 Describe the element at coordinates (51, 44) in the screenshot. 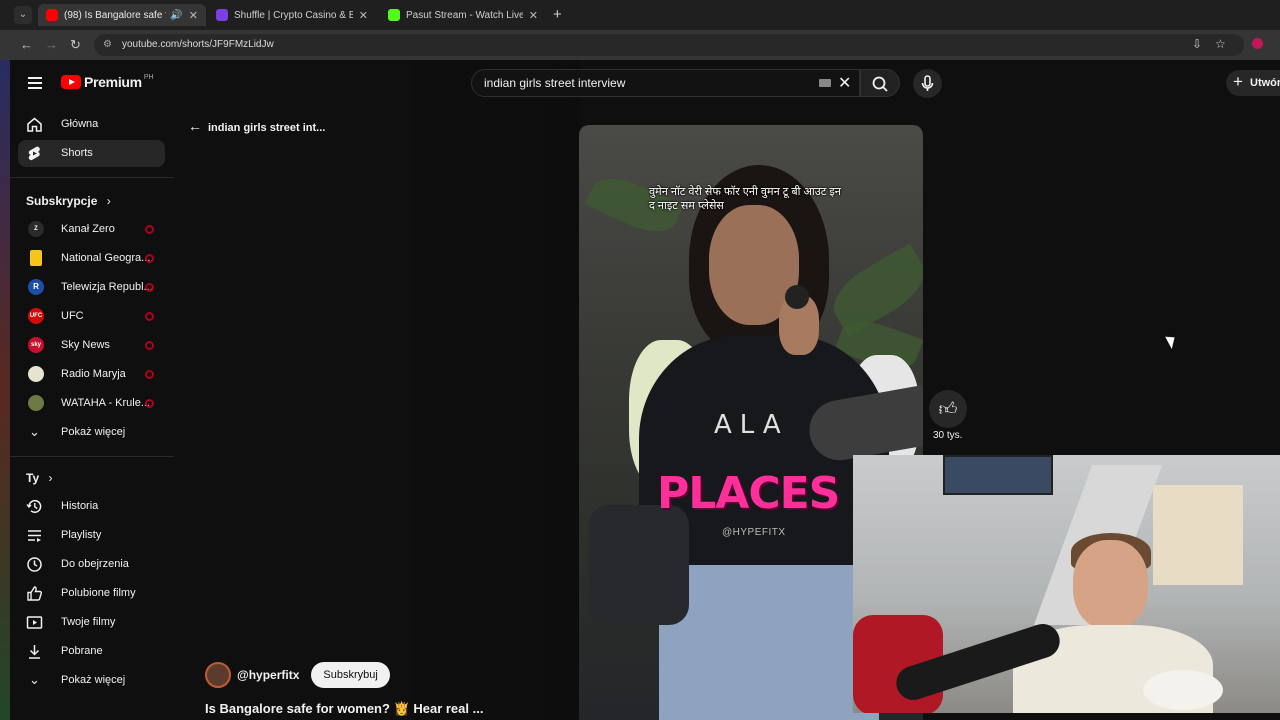

I see `forward-arrow-icon: →` at that location.